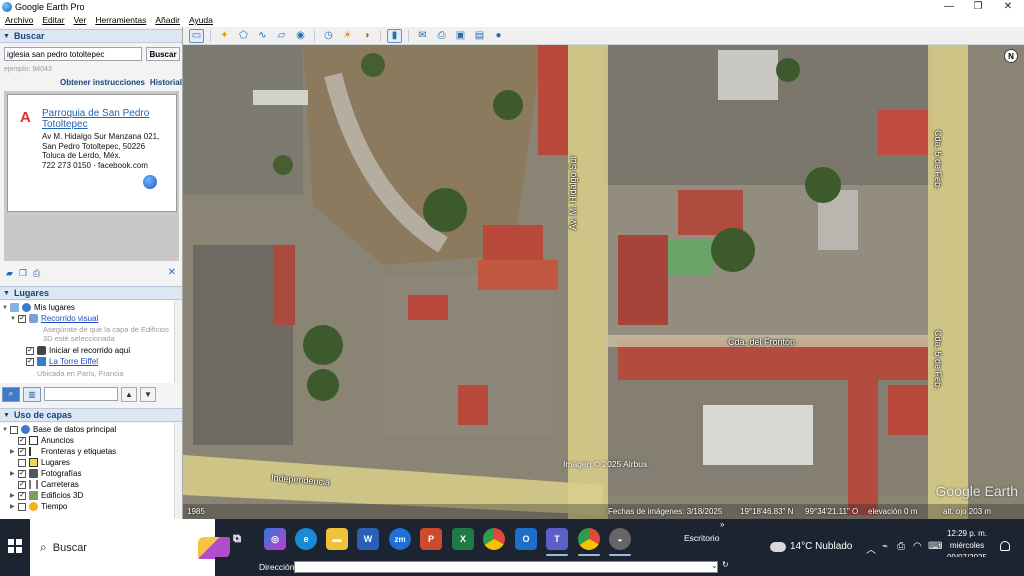 This screenshot has height=576, width=1024. I want to click on weather-widget: 14°C Nublado, so click(809, 547).